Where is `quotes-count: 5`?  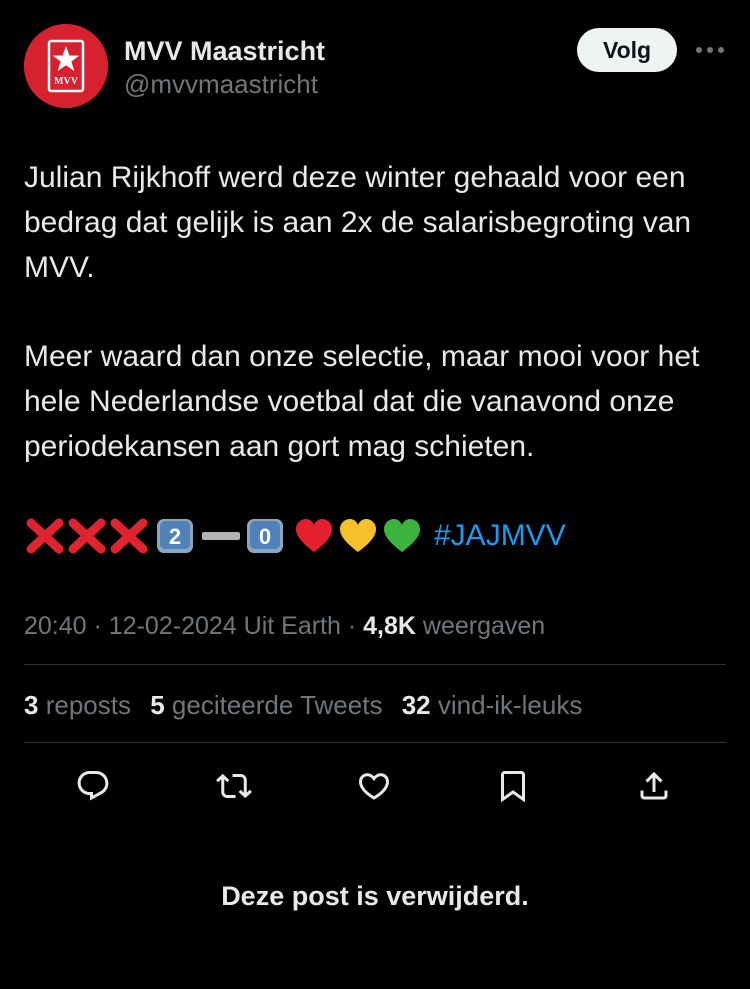
quotes-count: 5 is located at coordinates (157, 705).